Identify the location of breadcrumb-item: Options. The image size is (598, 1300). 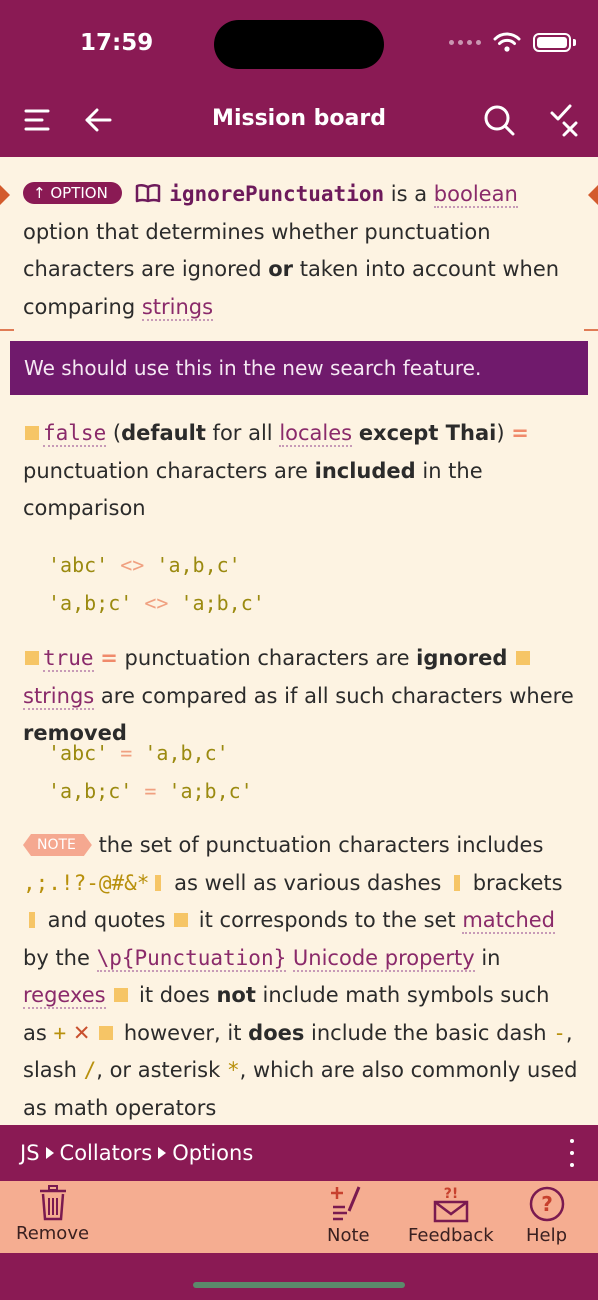
(212, 1153).